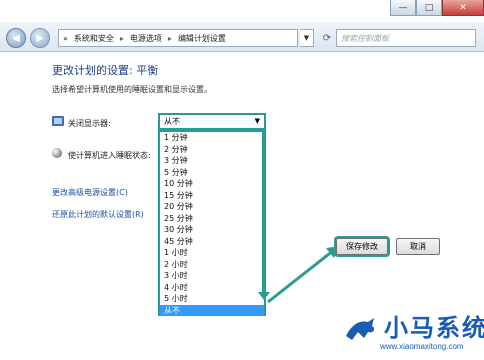  Describe the element at coordinates (57, 153) in the screenshot. I see `sleep-icon` at that location.